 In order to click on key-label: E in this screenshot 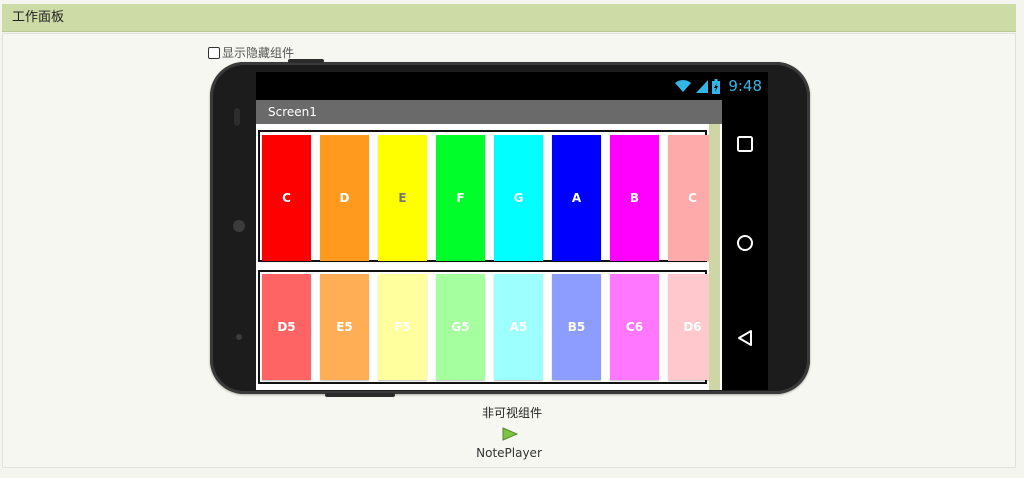, I will do `click(402, 198)`.